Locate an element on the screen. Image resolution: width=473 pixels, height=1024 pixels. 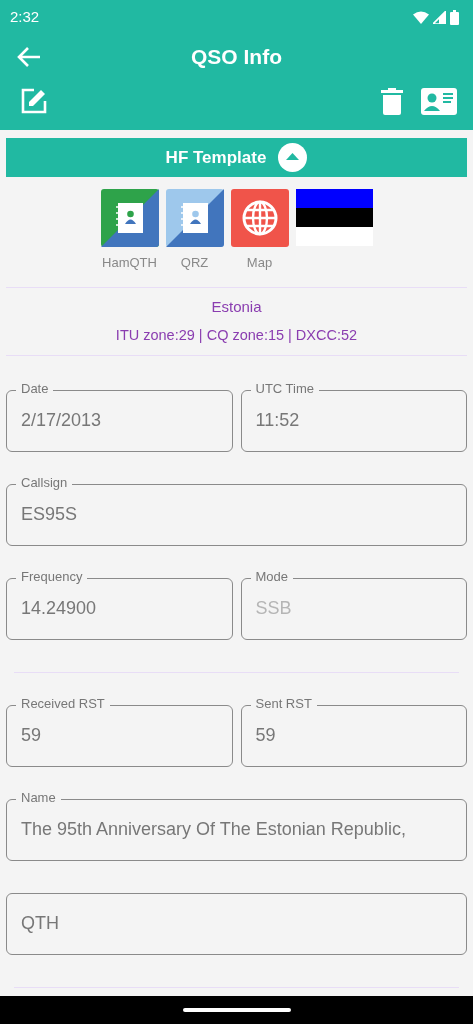
contact-card-icon is located at coordinates (439, 101).